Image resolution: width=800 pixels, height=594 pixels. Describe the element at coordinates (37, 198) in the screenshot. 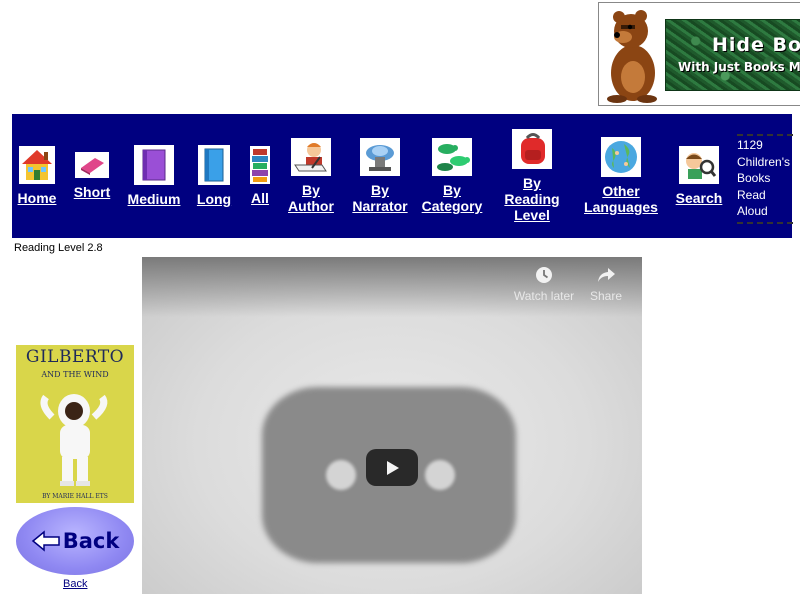

I see `nav-home-label: Home` at that location.